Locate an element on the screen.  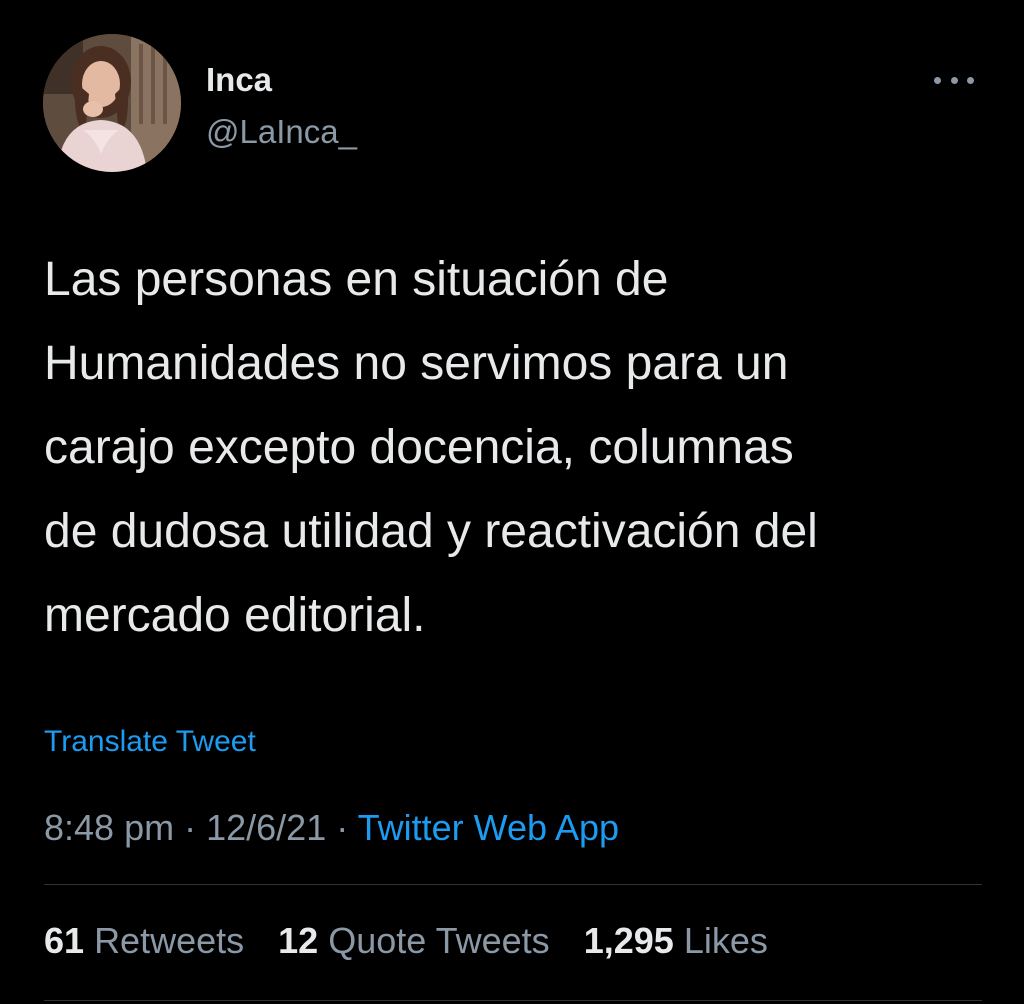
avatar-image is located at coordinates (112, 103).